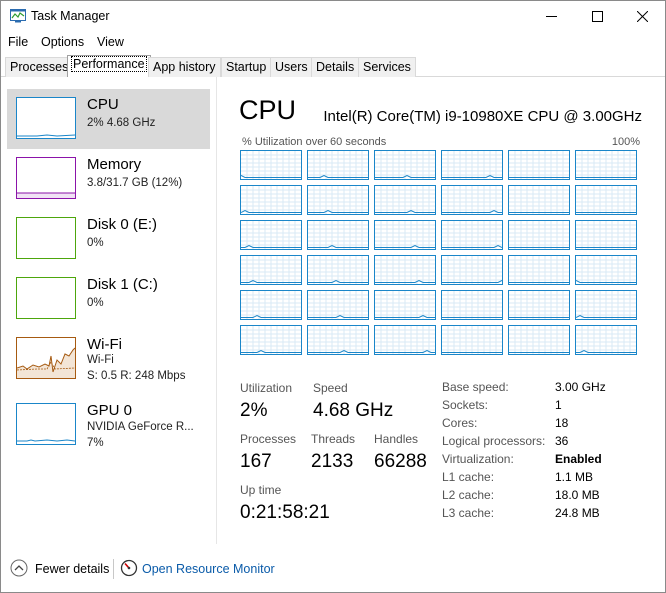 The height and width of the screenshot is (593, 666). What do you see at coordinates (460, 423) in the screenshot?
I see `spec-label: Cores:` at bounding box center [460, 423].